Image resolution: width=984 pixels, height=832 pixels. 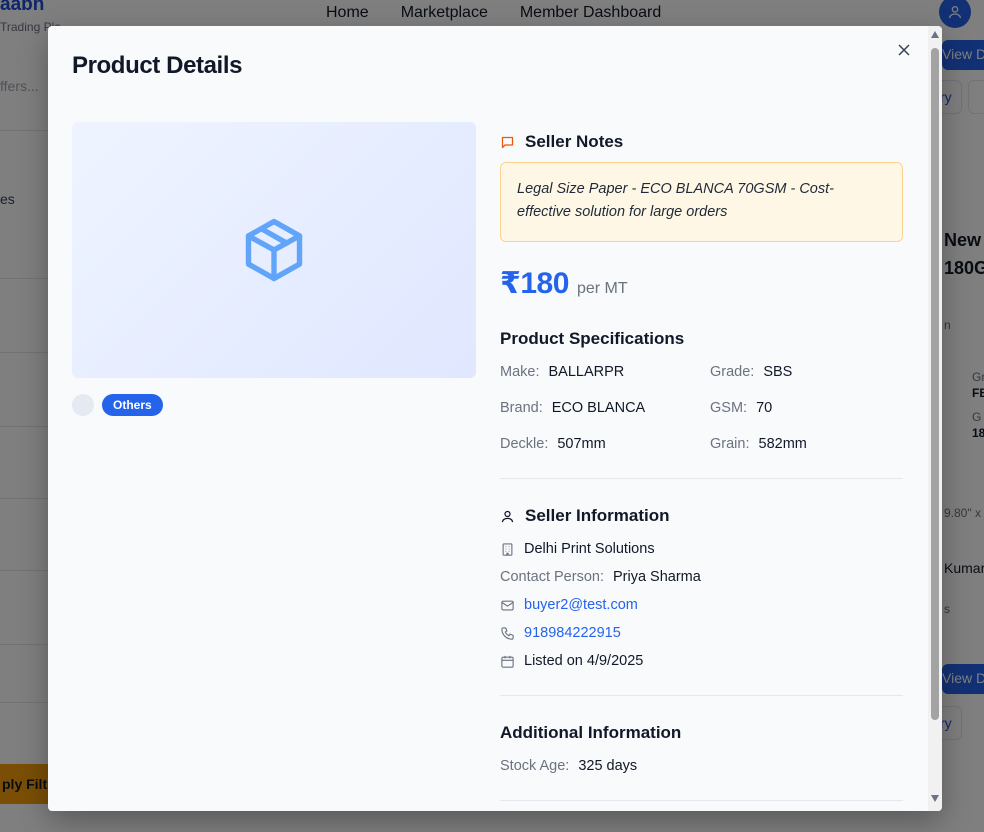 What do you see at coordinates (83, 405) in the screenshot?
I see `image-thumbnail` at bounding box center [83, 405].